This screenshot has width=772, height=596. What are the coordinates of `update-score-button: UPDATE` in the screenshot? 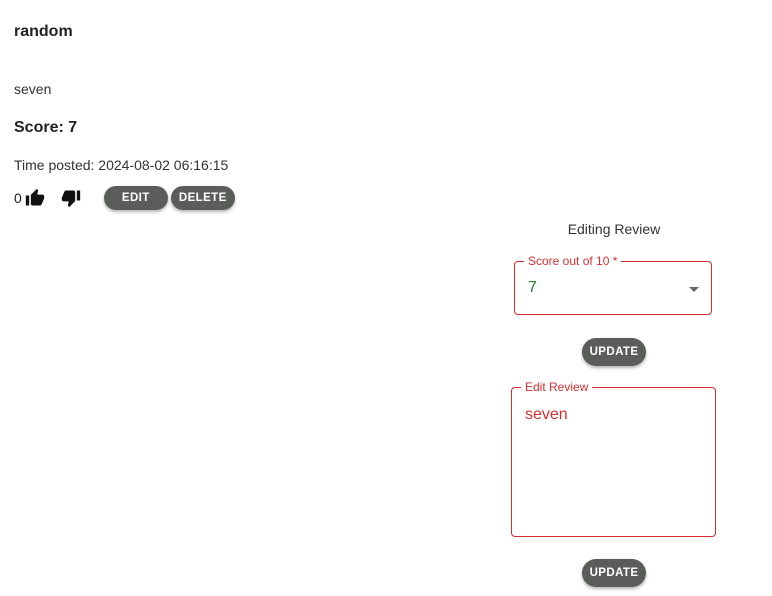 It's located at (614, 352).